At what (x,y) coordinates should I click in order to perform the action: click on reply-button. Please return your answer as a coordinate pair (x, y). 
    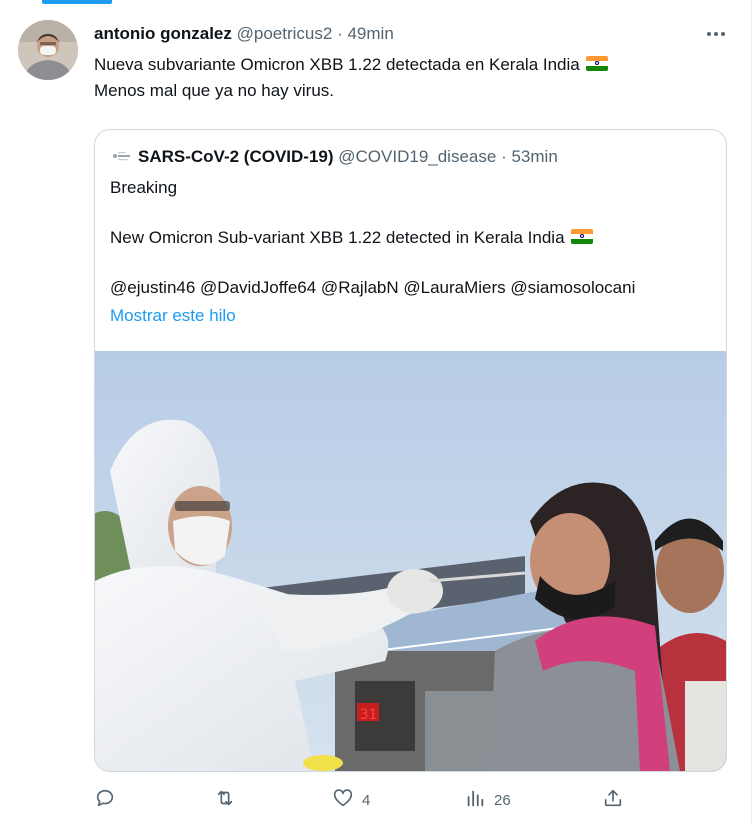
    Looking at the image, I should click on (105, 800).